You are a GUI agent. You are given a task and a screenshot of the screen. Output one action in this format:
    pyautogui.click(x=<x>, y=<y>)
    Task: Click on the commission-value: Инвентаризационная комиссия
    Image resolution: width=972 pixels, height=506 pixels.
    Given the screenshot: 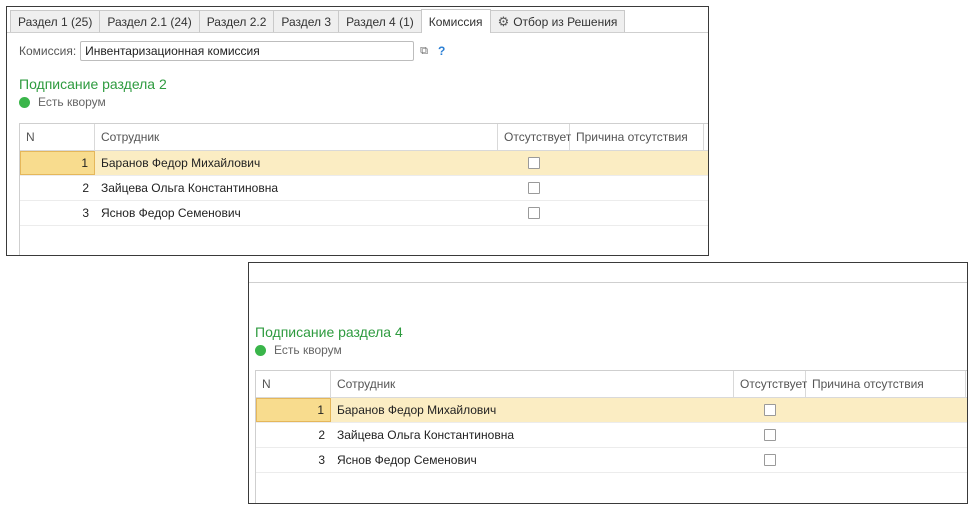 What is the action you would take?
    pyautogui.click(x=172, y=51)
    